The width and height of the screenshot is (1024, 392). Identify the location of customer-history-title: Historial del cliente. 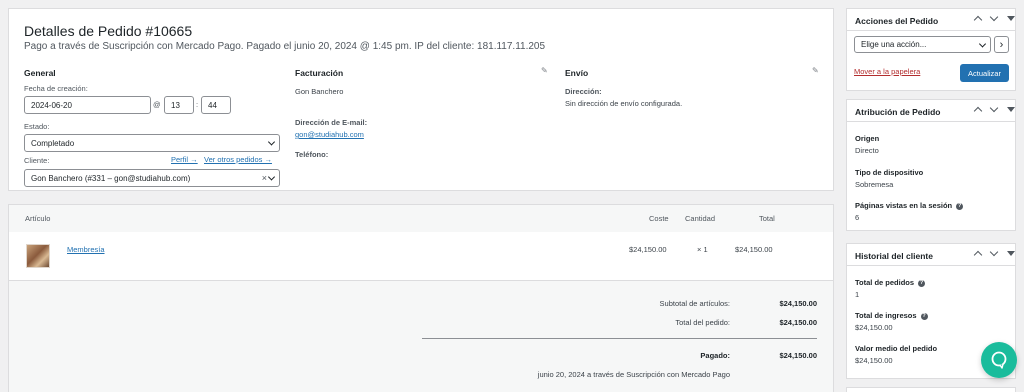
(894, 256).